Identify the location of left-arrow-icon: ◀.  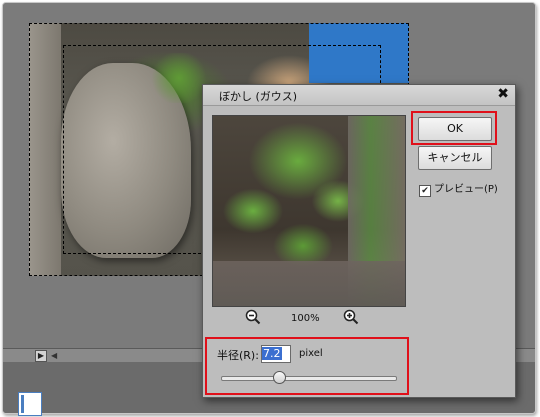
(54, 355).